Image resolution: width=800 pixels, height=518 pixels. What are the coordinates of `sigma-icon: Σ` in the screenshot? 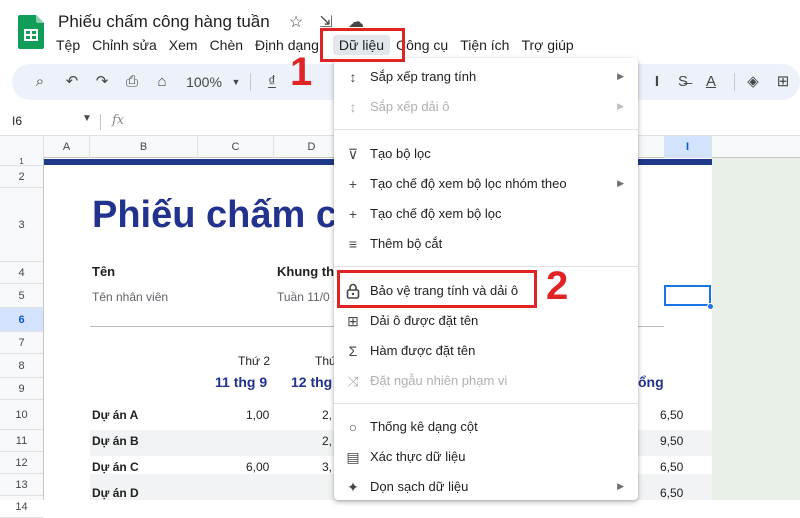 It's located at (353, 351).